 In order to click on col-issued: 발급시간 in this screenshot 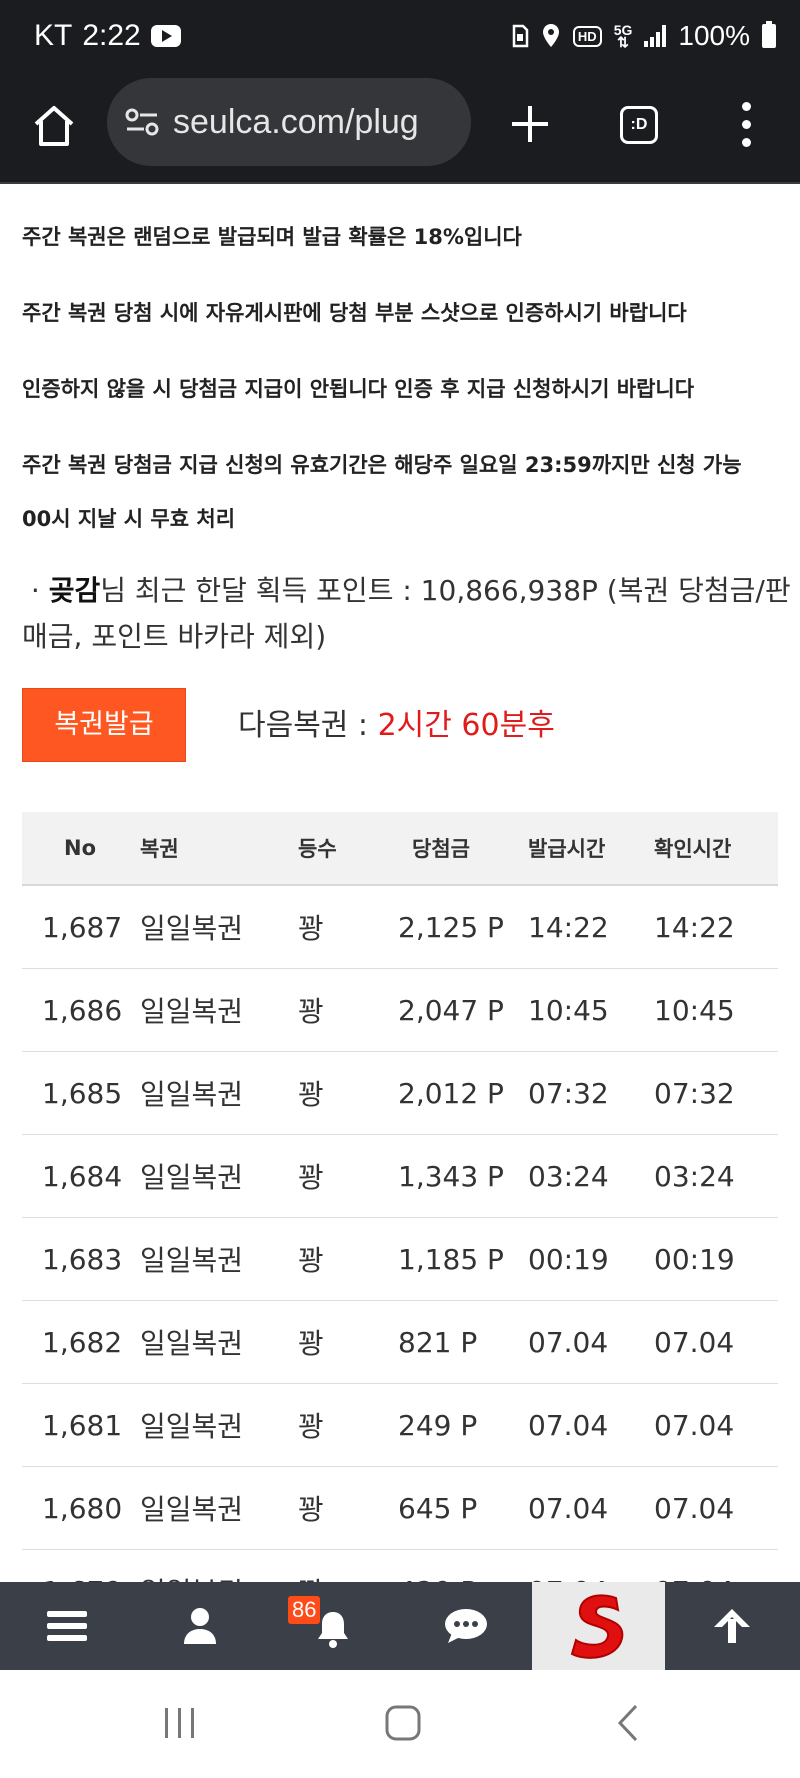, I will do `click(567, 849)`.